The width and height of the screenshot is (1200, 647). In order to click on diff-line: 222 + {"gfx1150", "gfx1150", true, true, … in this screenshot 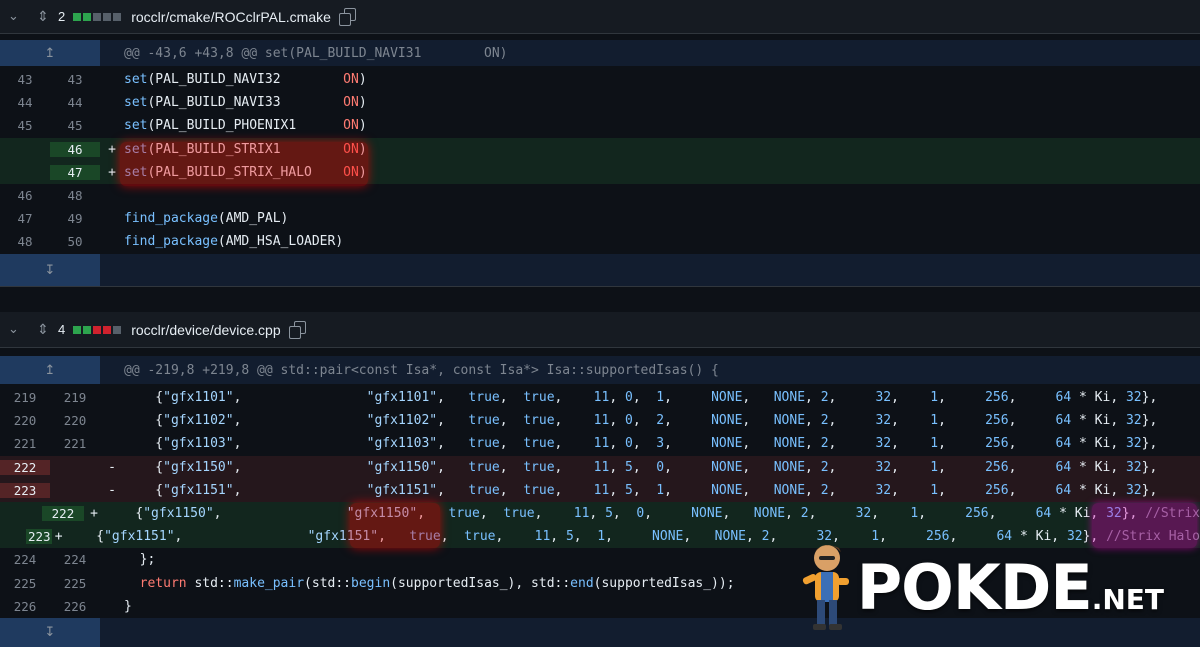, I will do `click(600, 514)`.